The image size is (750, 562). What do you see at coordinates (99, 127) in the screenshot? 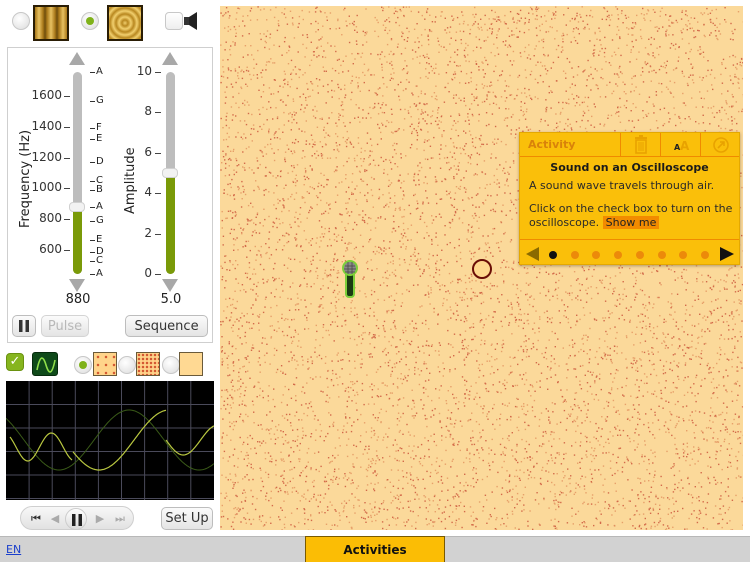
I see `note-label: F` at bounding box center [99, 127].